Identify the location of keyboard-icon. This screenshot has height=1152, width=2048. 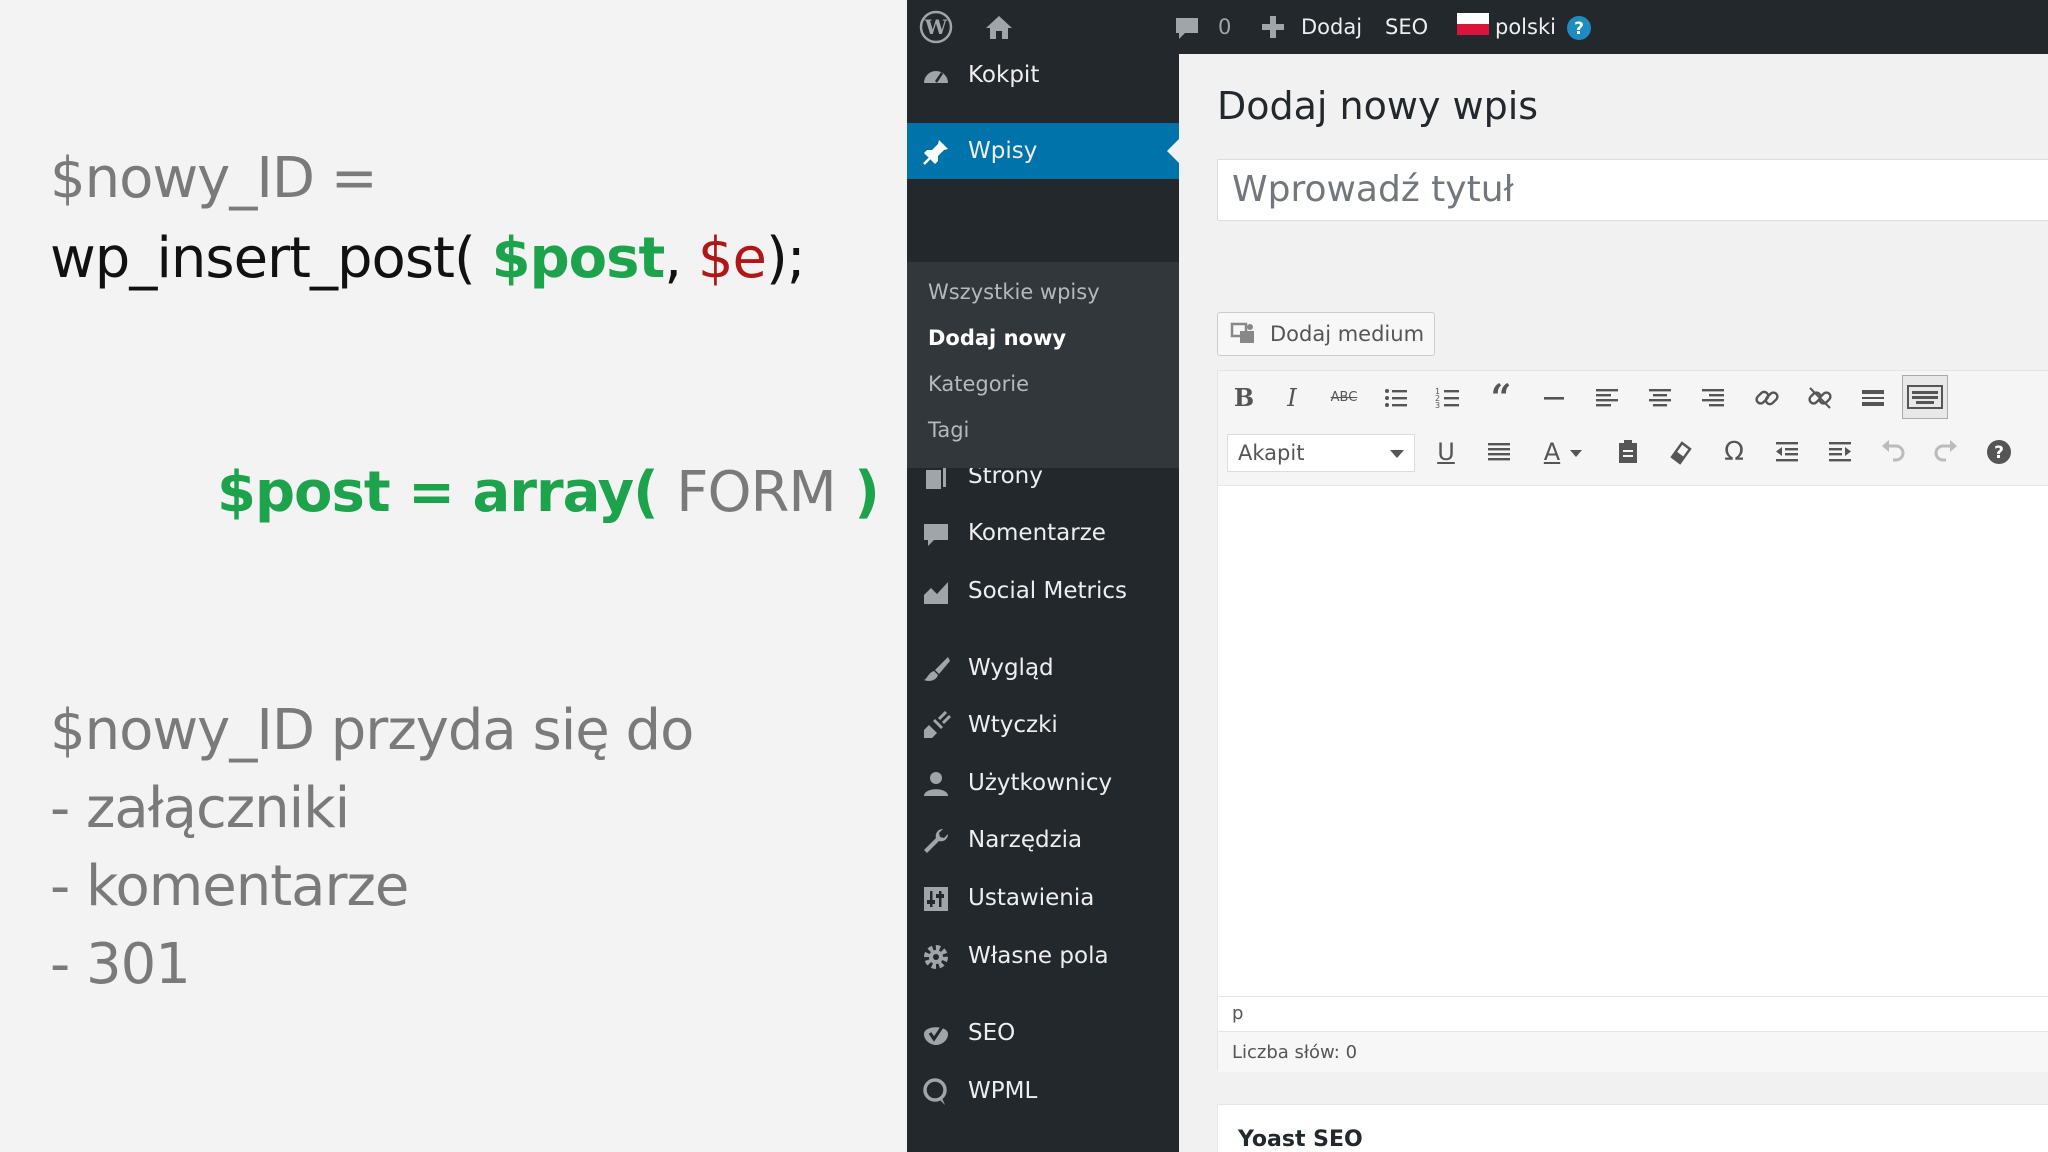
(1925, 397).